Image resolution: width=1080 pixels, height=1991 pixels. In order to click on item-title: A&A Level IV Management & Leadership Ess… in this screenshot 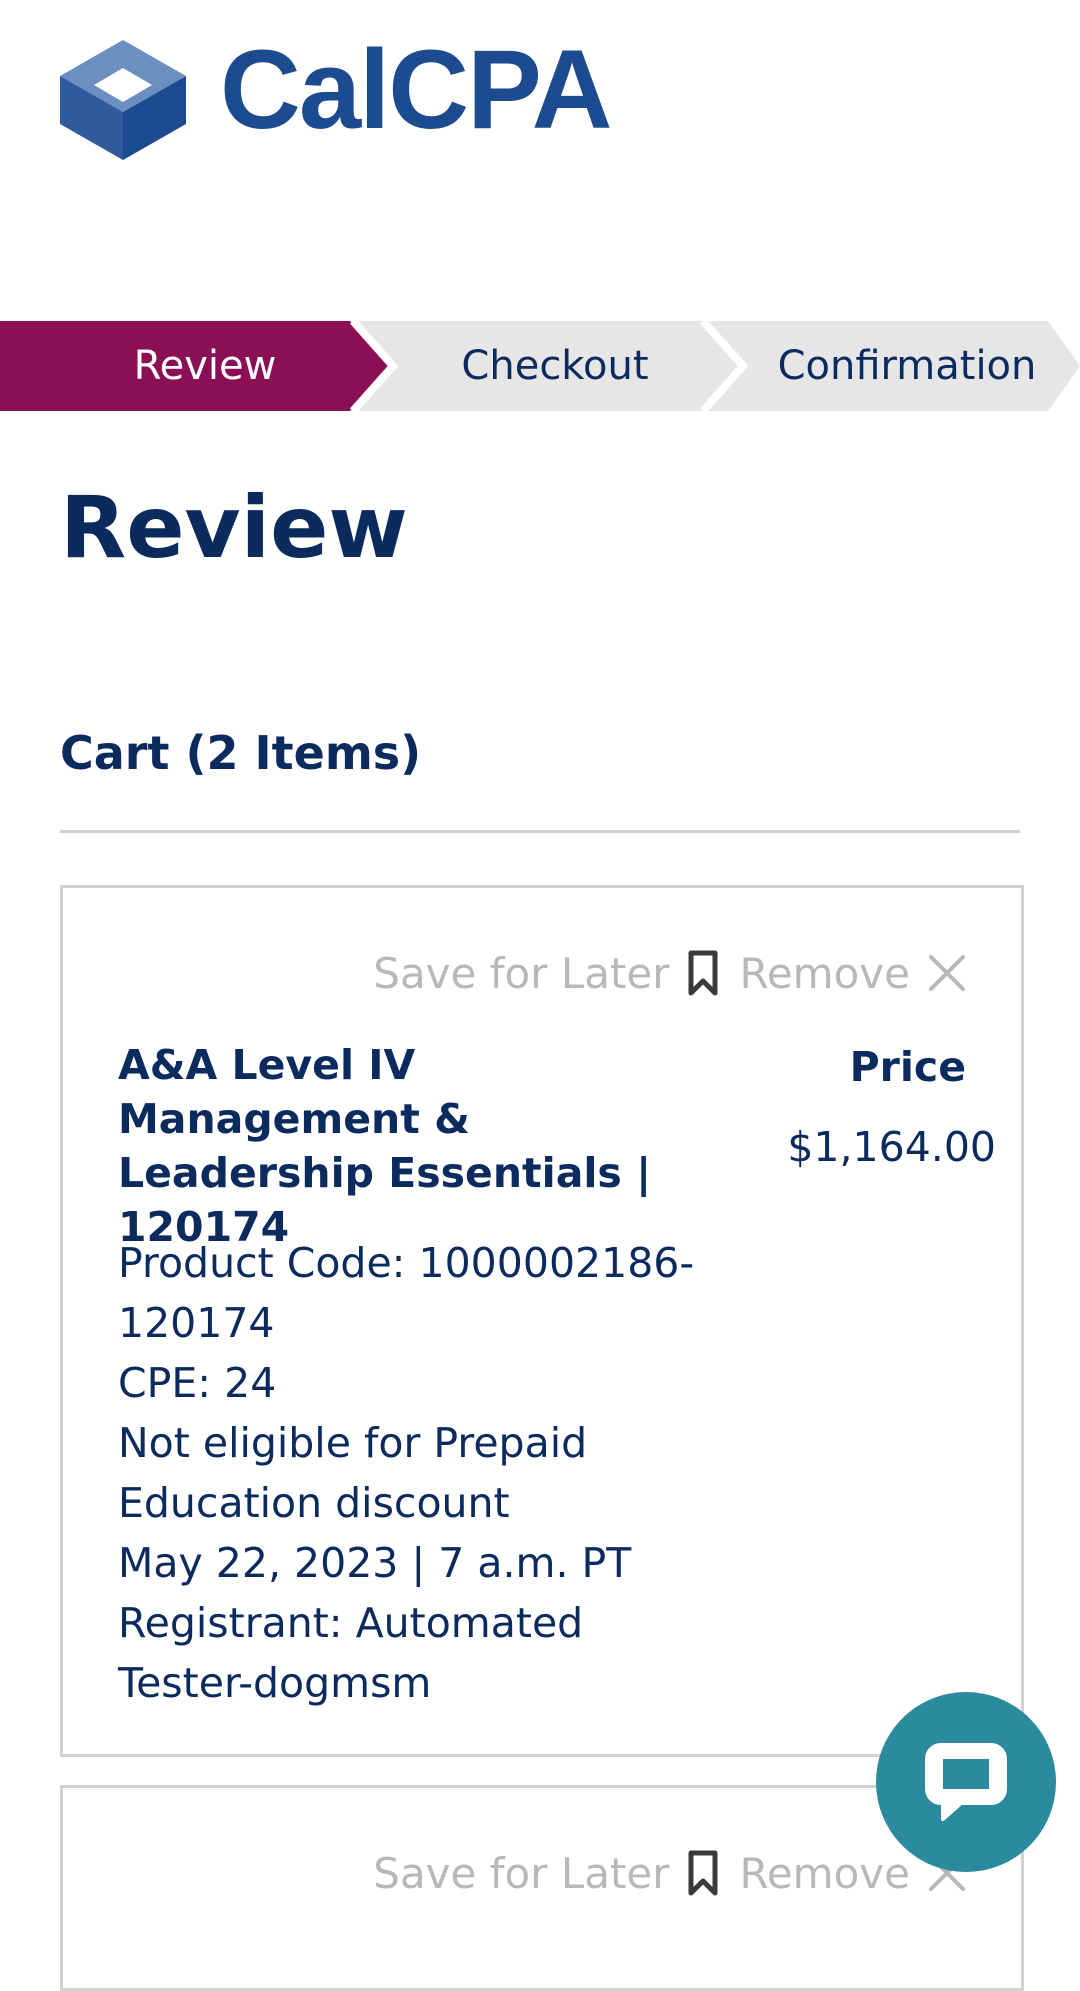, I will do `click(418, 1146)`.